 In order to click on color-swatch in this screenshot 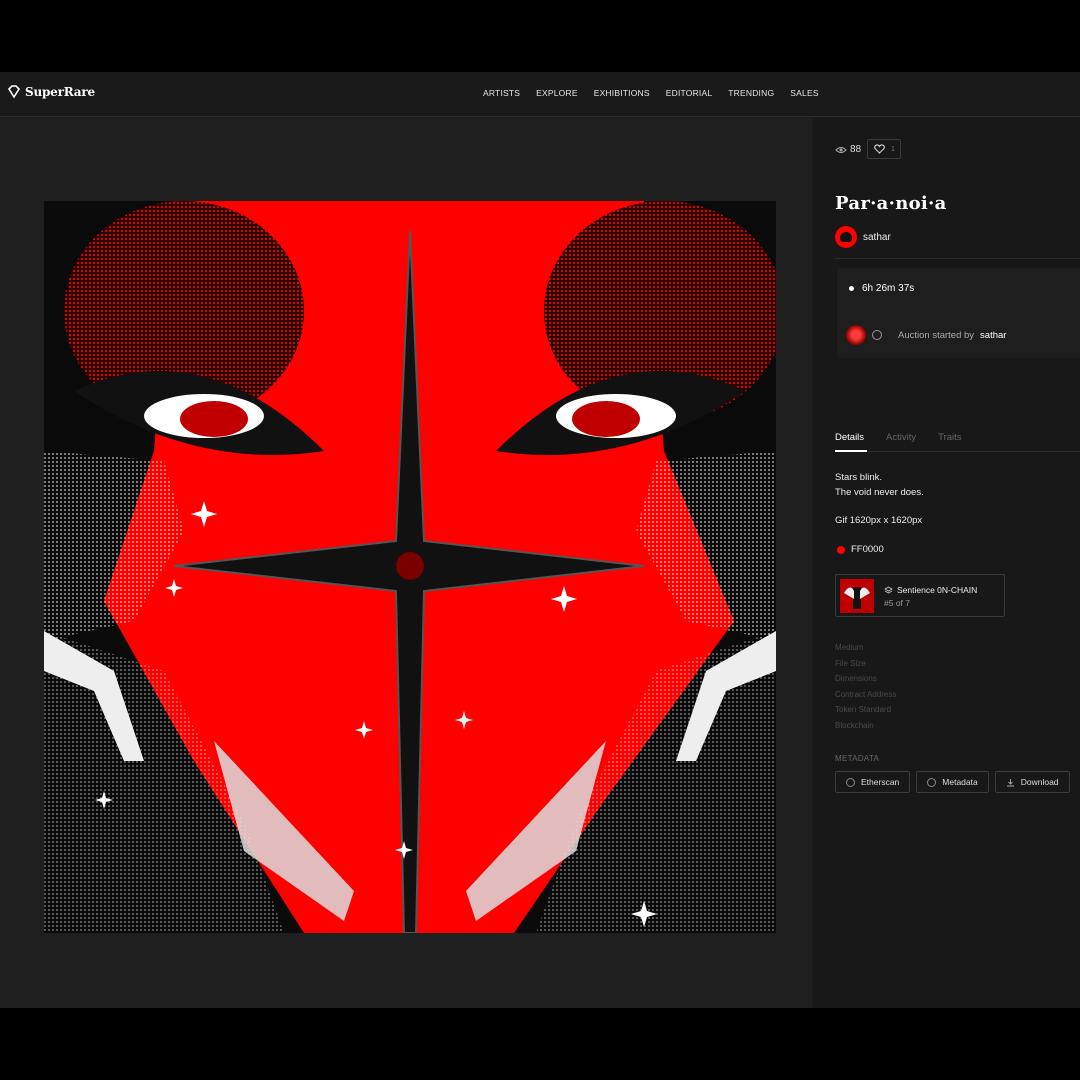, I will do `click(841, 549)`.